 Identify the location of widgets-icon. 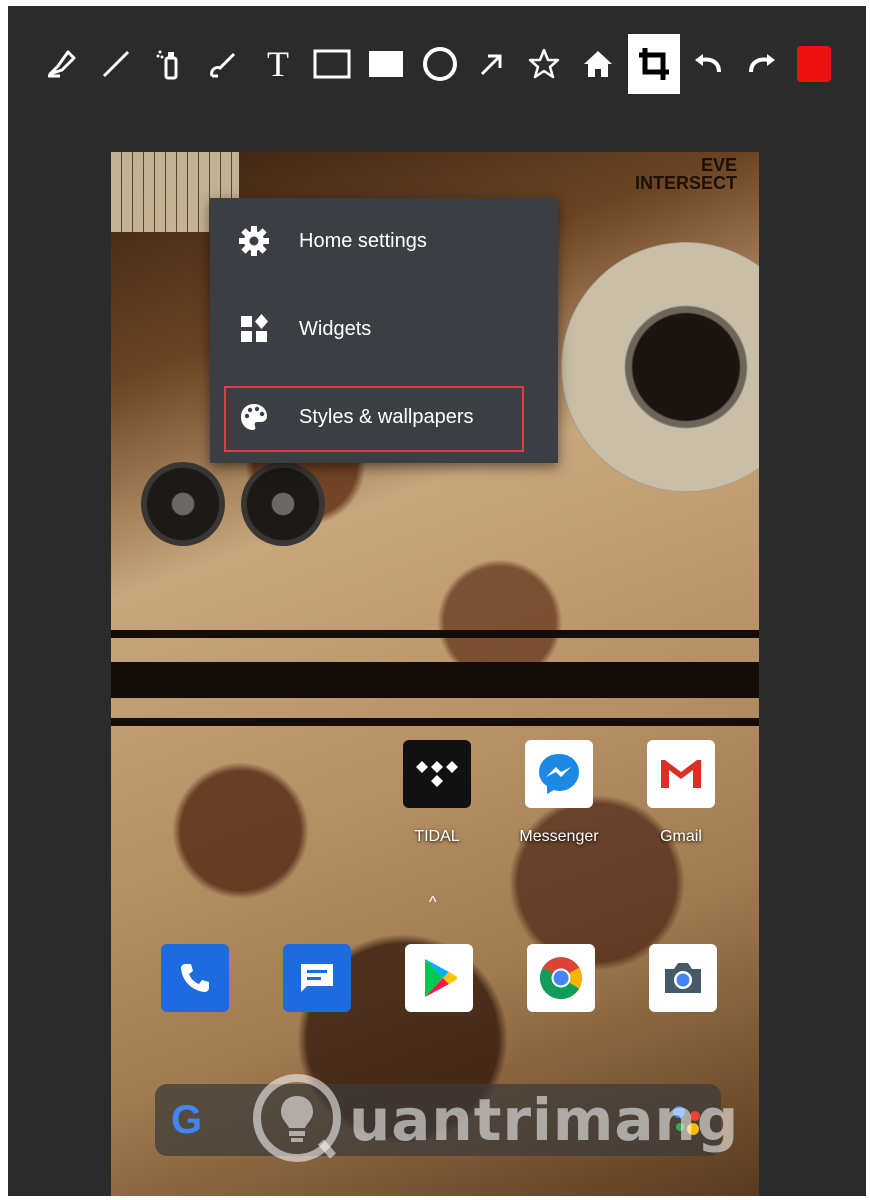
(254, 329).